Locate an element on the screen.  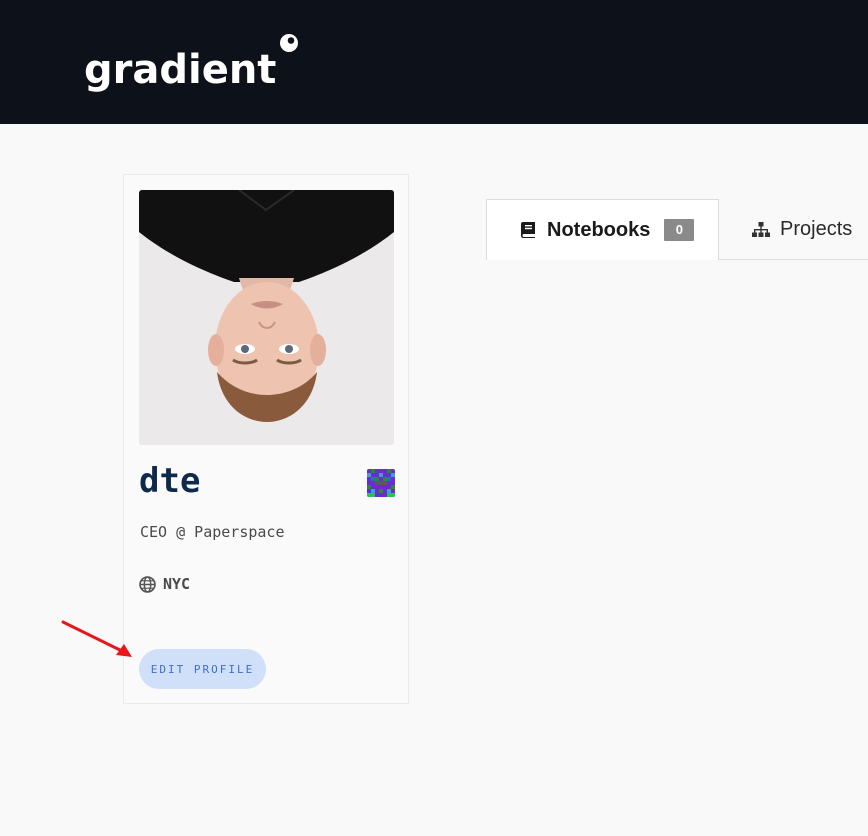
sitemap-icon is located at coordinates (761, 229).